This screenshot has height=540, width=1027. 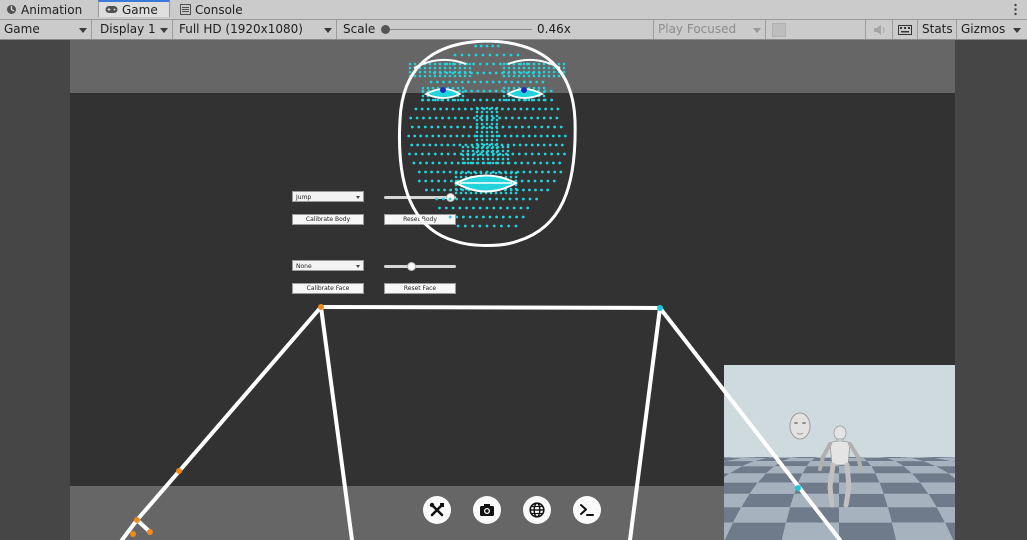 What do you see at coordinates (132, 29) in the screenshot?
I see `display-dropdown: Display 1` at bounding box center [132, 29].